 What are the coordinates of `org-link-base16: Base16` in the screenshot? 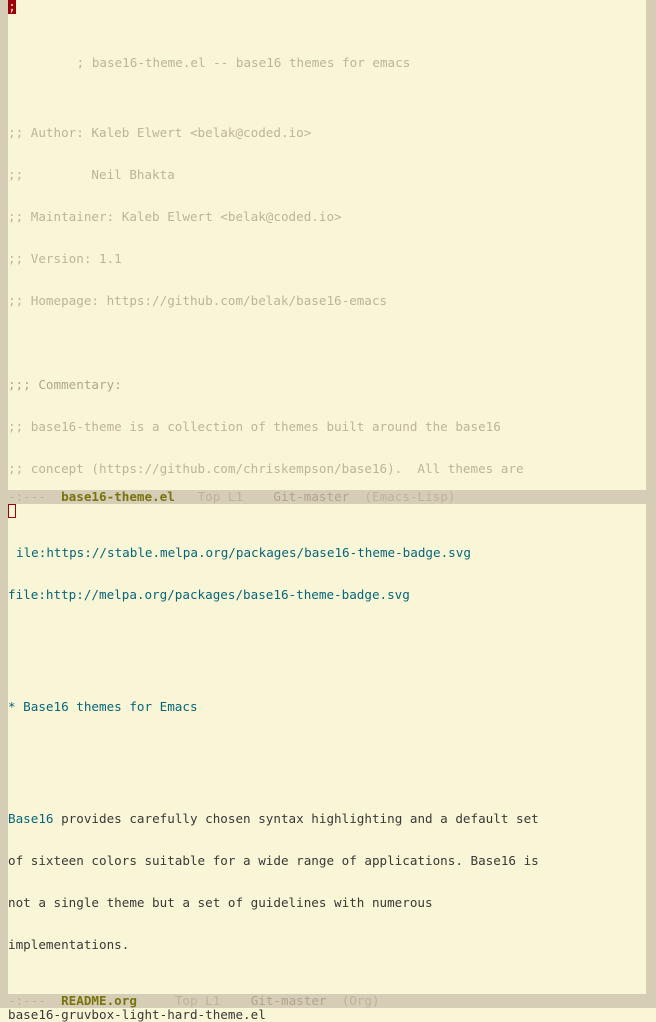 It's located at (31, 818).